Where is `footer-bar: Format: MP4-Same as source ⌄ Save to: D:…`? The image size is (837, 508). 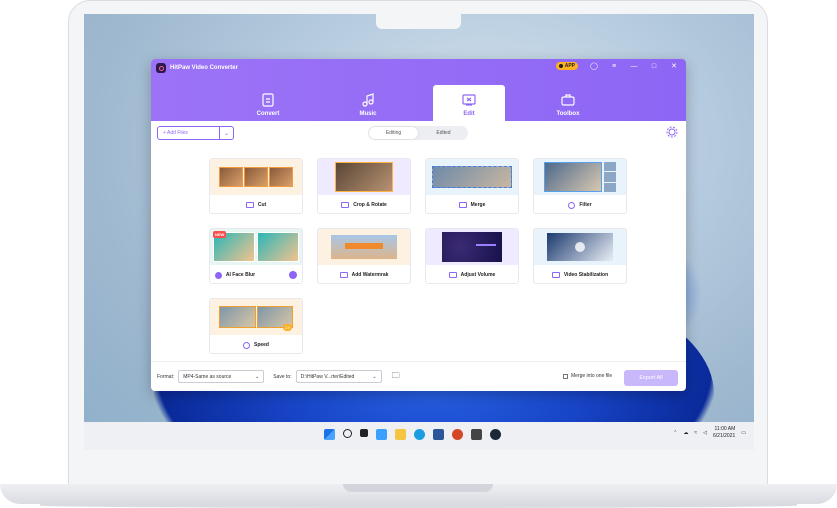
footer-bar: Format: MP4-Same as source ⌄ Save to: D:… is located at coordinates (418, 376).